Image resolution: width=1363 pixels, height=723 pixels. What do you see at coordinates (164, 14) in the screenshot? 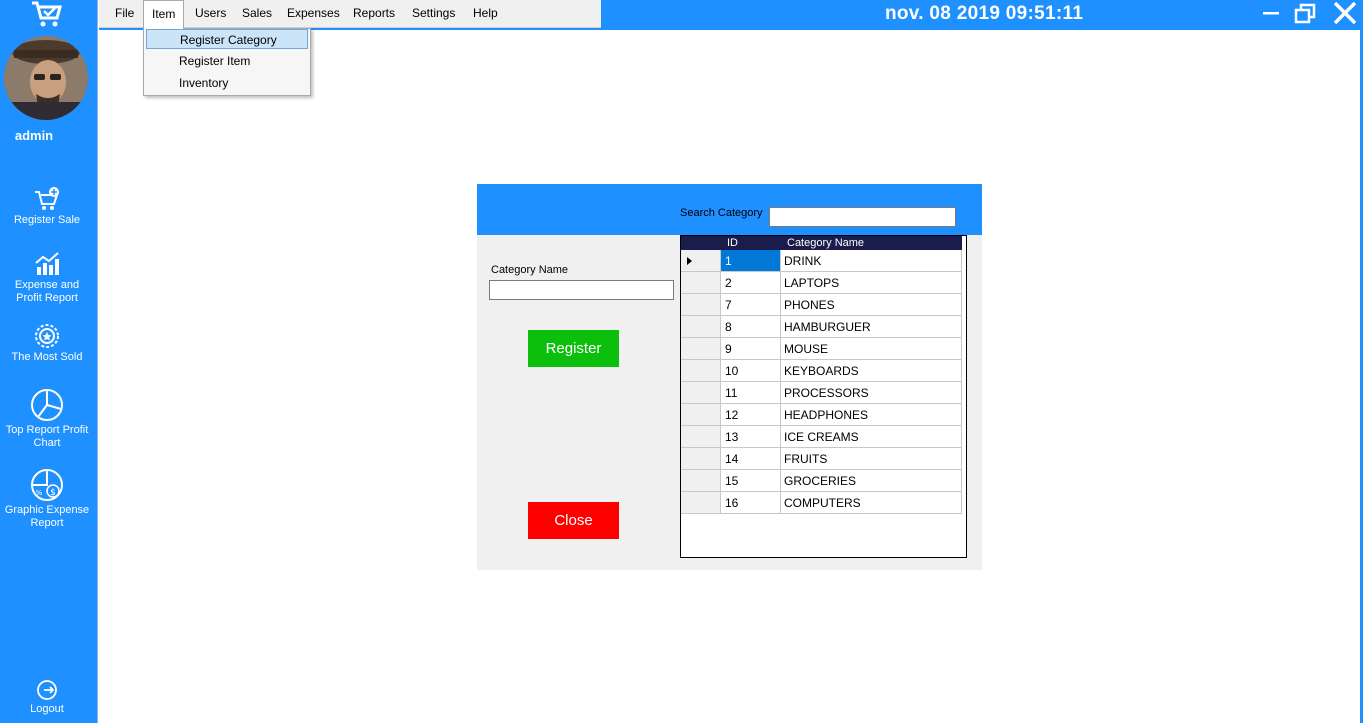
I see `menu-item: Item` at bounding box center [164, 14].